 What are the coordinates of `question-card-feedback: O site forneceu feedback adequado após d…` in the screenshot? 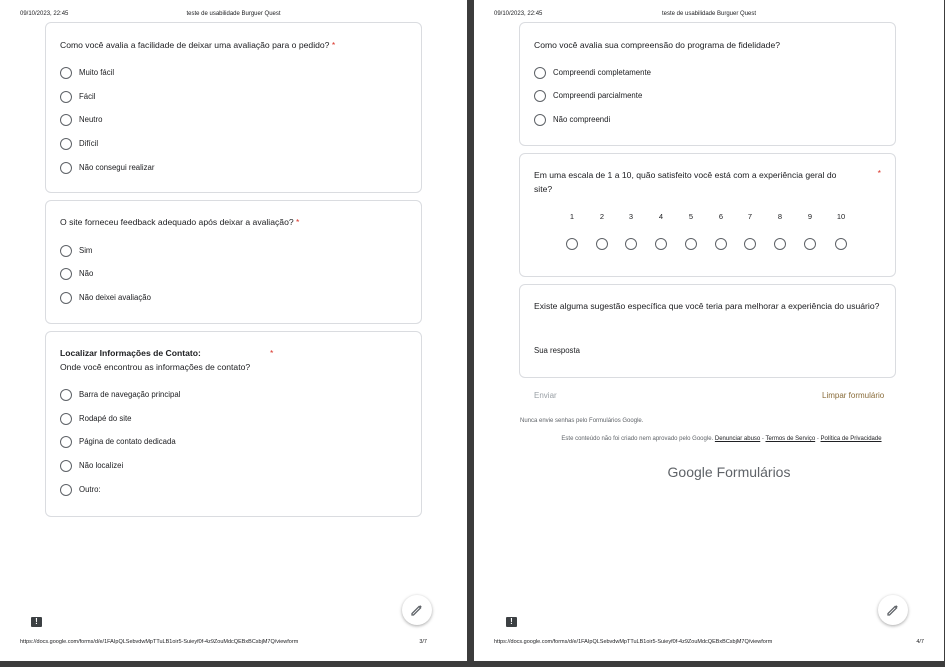 It's located at (233, 262).